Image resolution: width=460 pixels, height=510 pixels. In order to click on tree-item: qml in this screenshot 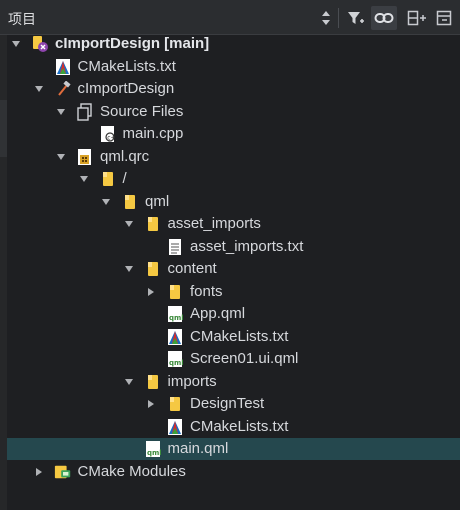, I will do `click(233, 202)`.